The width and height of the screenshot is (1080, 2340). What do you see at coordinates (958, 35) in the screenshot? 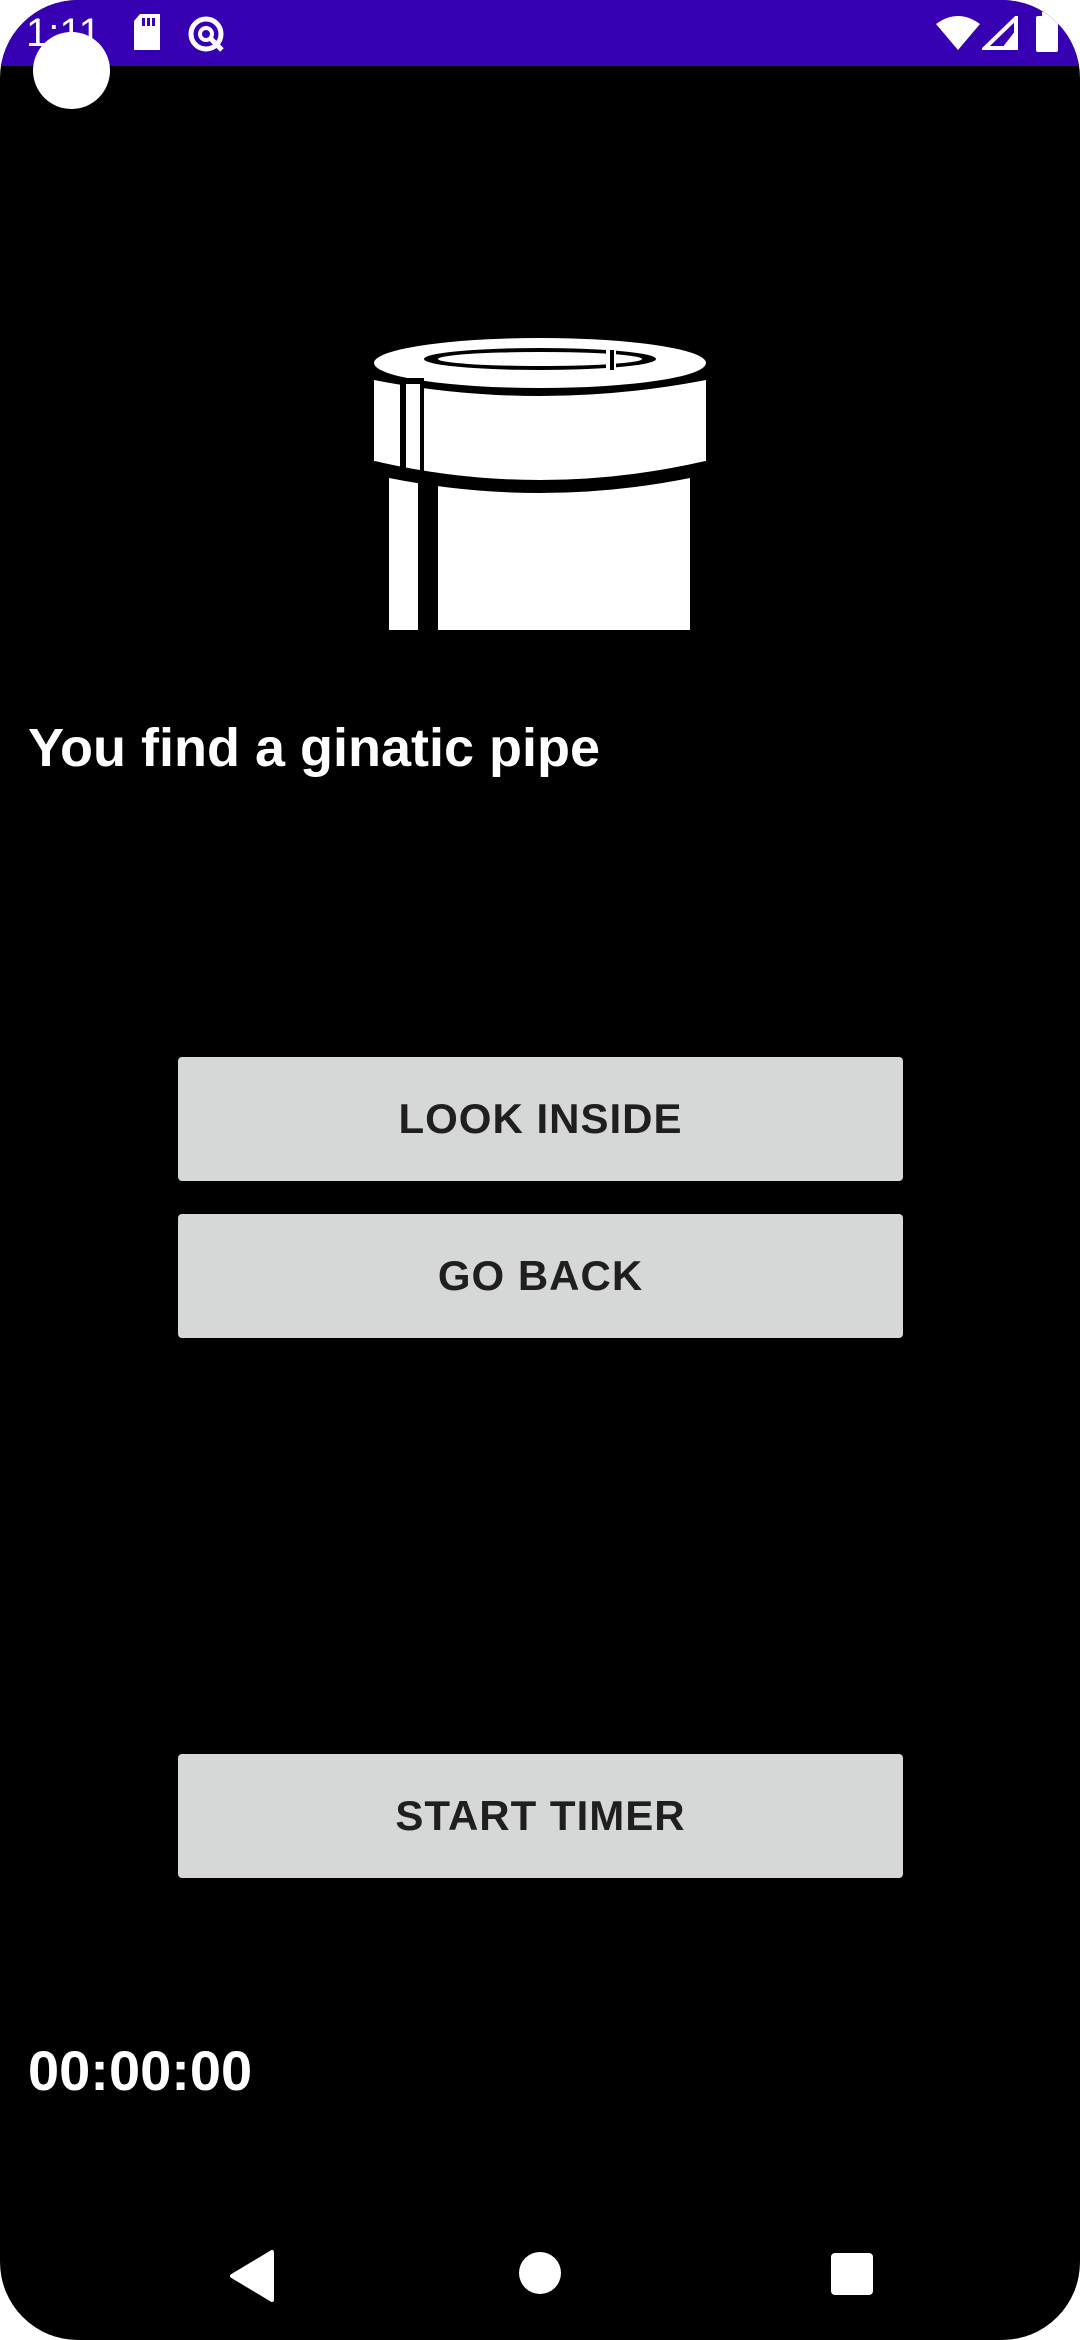
I see `wifi-icon` at bounding box center [958, 35].